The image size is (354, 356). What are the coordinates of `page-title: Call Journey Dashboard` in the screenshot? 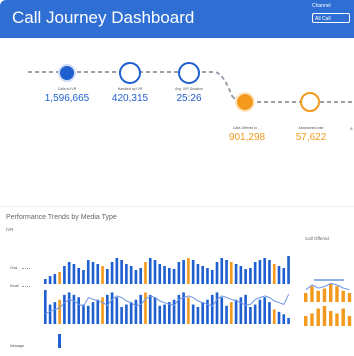 It's located at (103, 17).